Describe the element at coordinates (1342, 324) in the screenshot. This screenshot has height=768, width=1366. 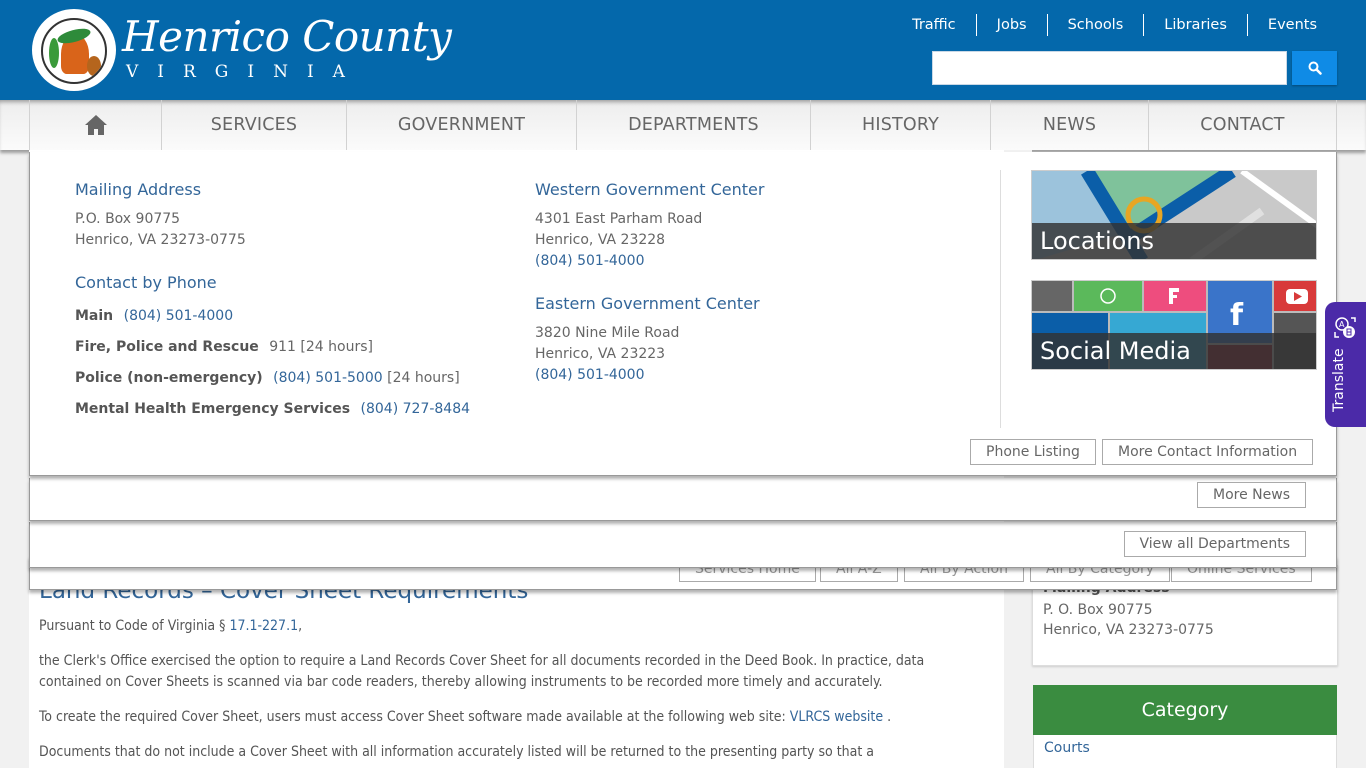
I see `svg-text: A` at that location.